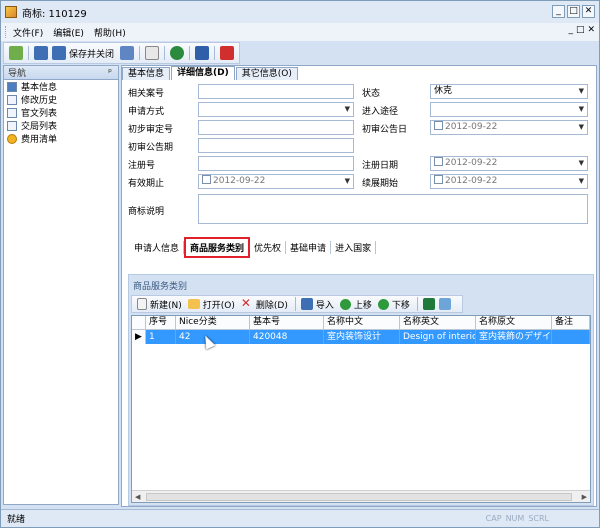 This screenshot has width=600, height=528. Describe the element at coordinates (362, 322) in the screenshot. I see `col-name-cn: 名称中文` at that location.